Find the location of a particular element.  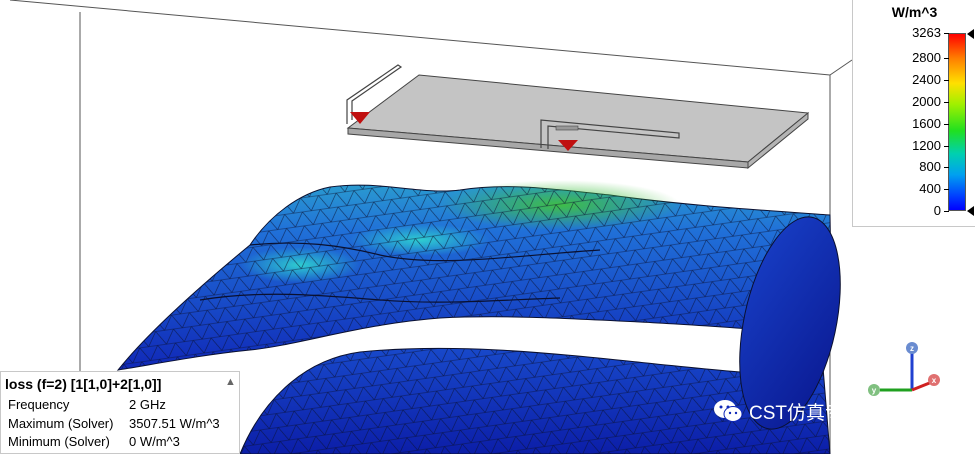

frequency-value: 2 GHz is located at coordinates (147, 404).